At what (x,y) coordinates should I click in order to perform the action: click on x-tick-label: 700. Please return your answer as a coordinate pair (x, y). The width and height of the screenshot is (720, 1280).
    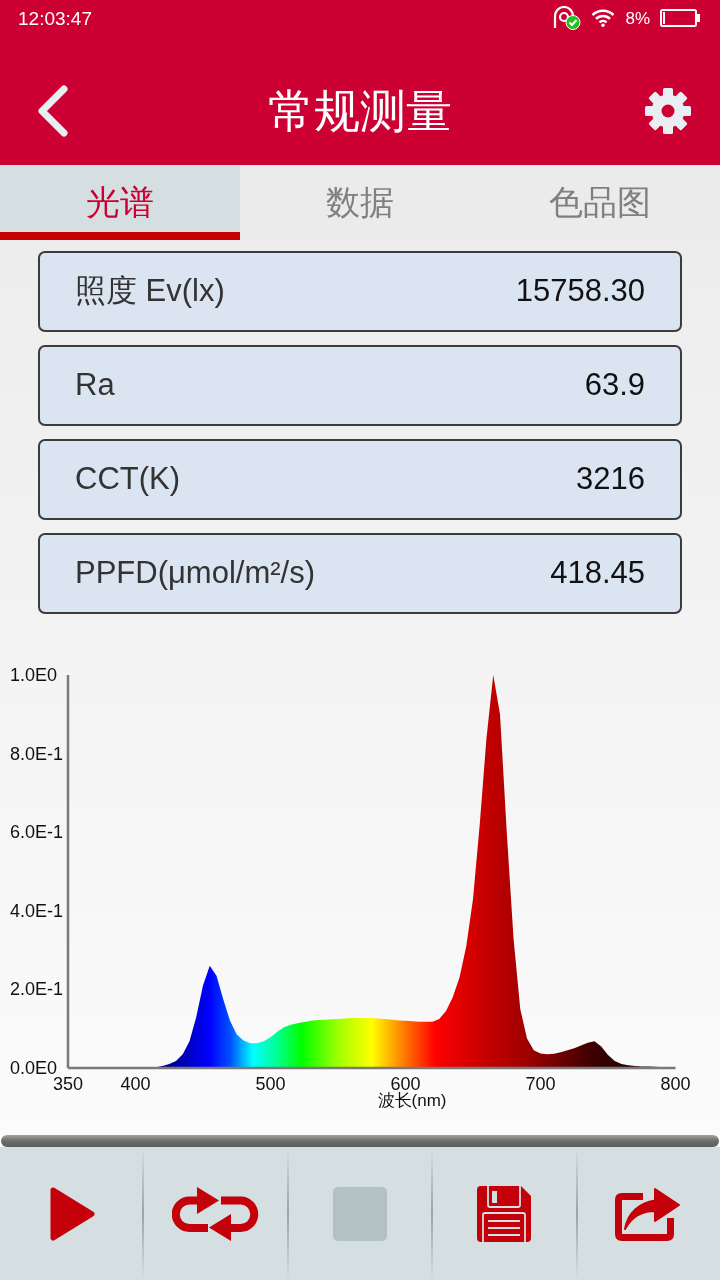
    Looking at the image, I should click on (540, 1084).